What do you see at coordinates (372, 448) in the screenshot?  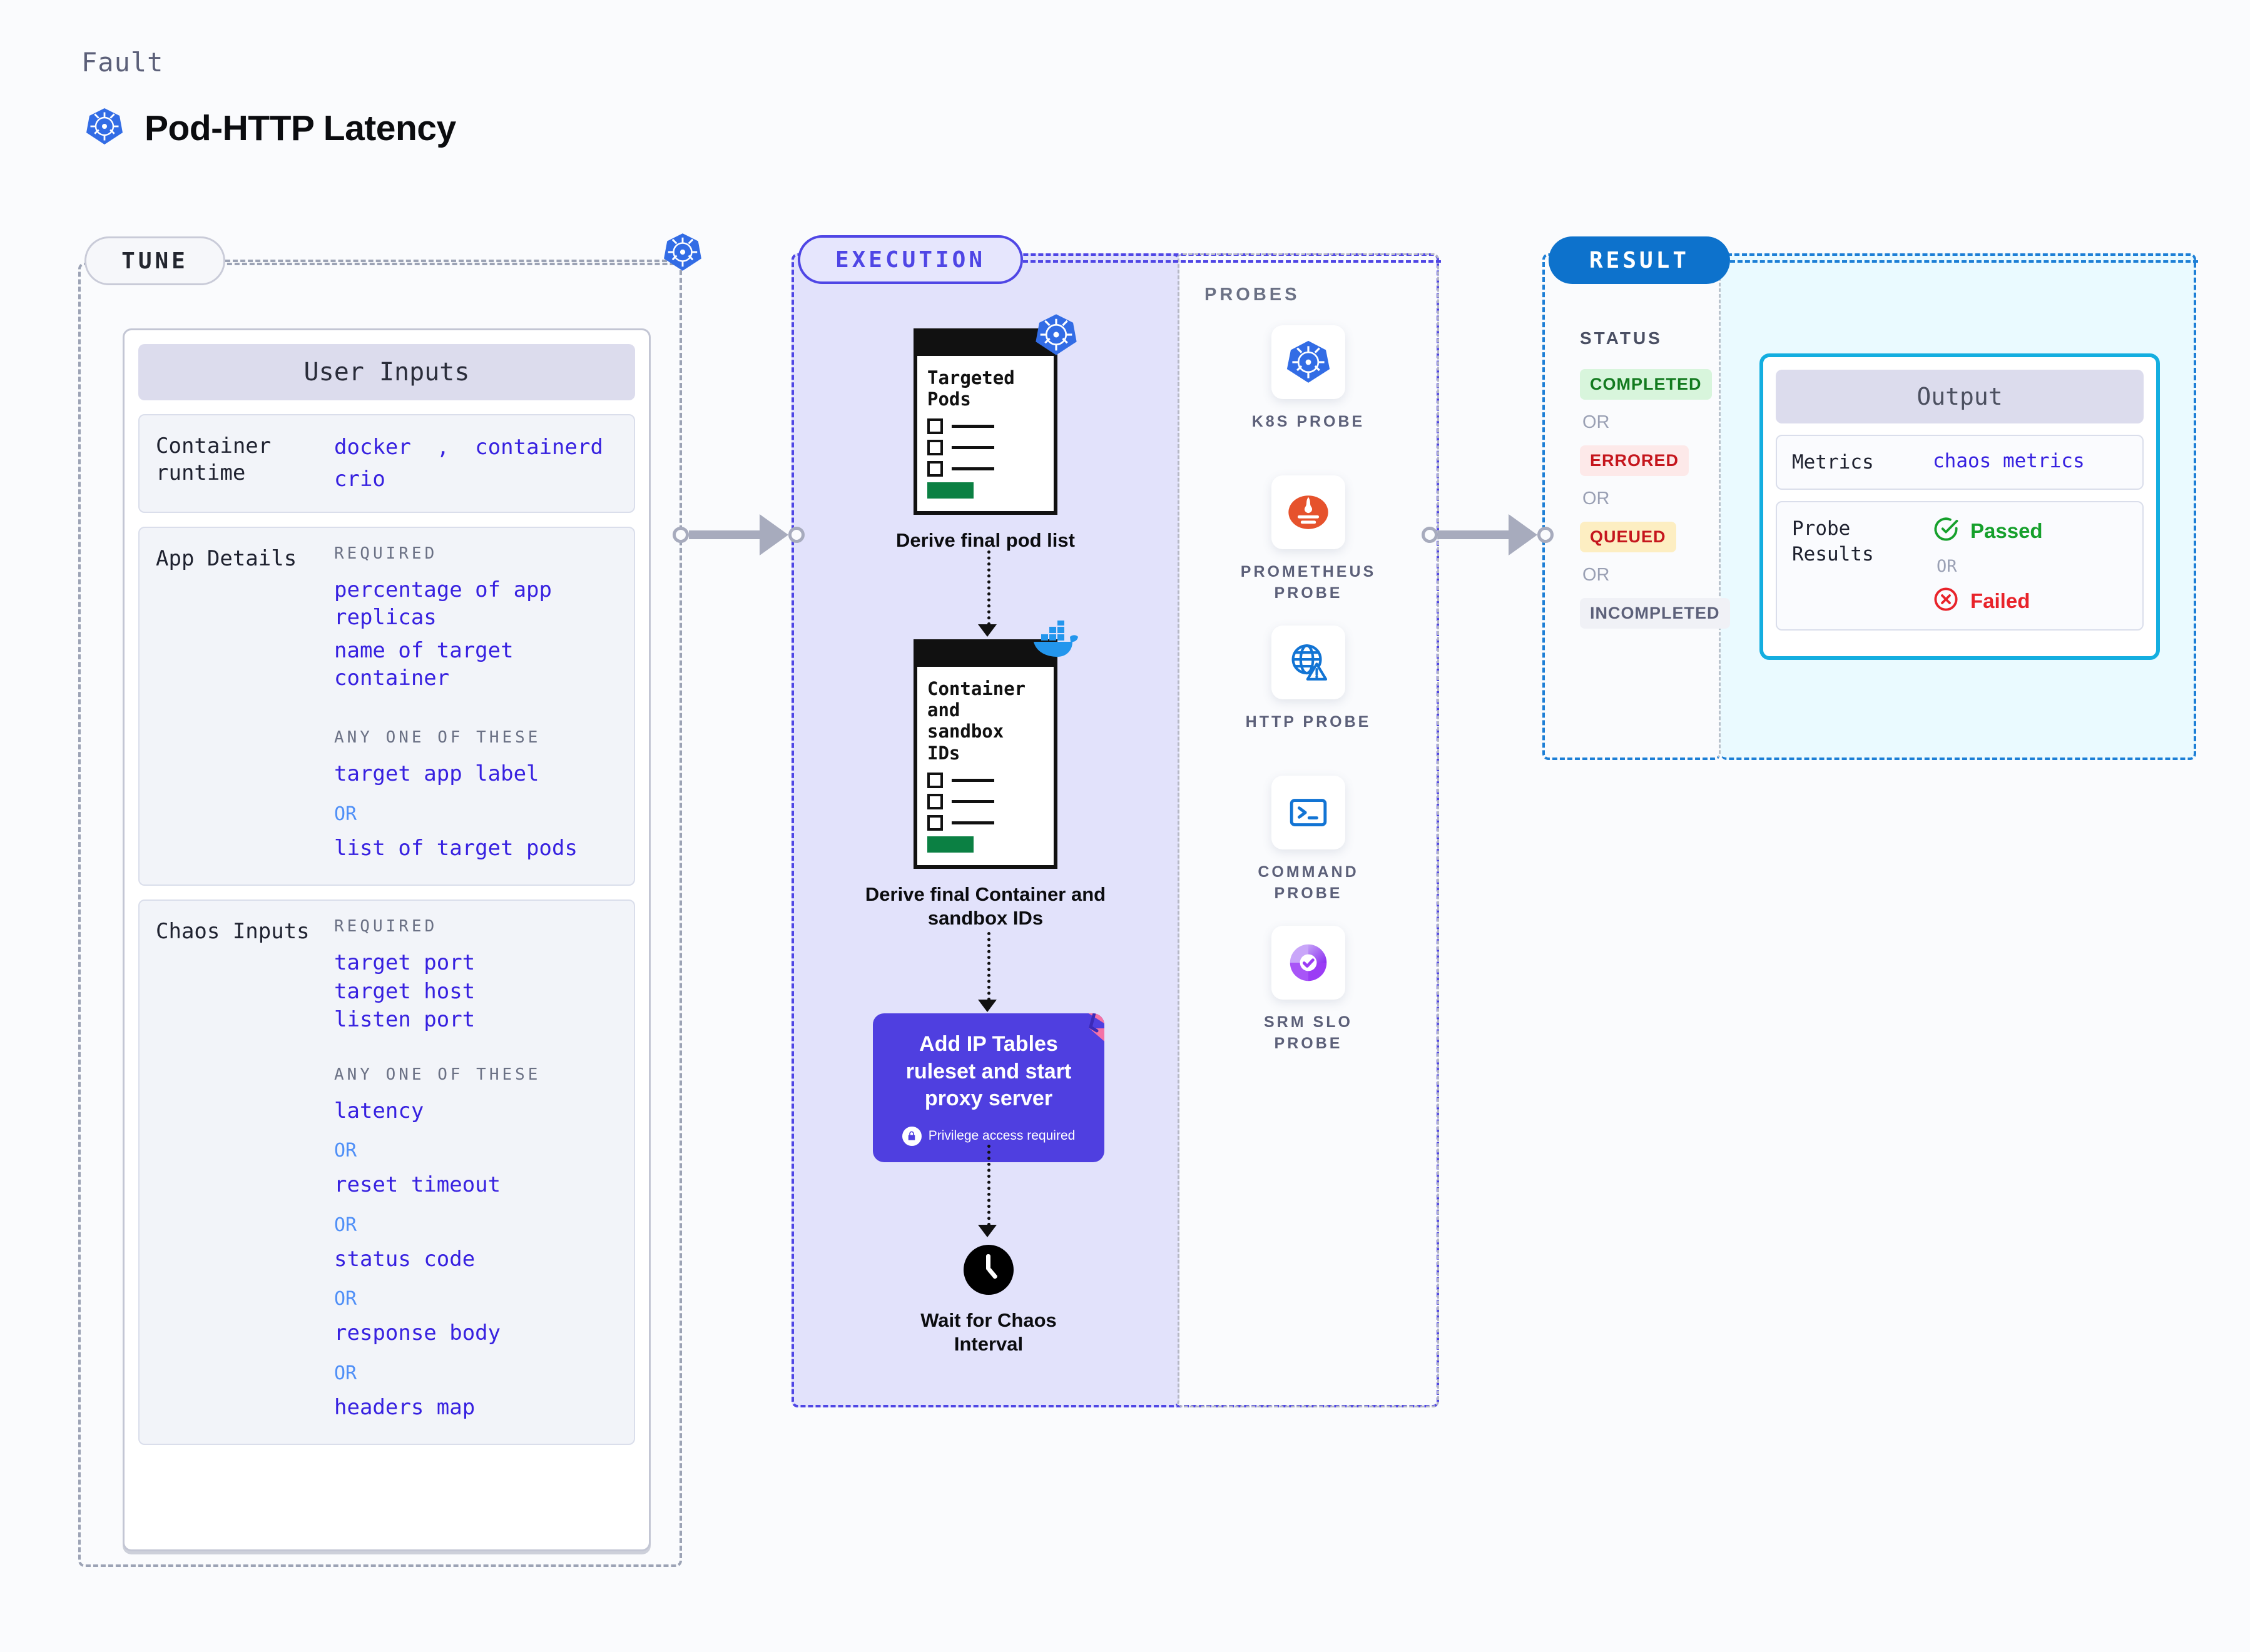 I see `runtime-value-docker: docker` at bounding box center [372, 448].